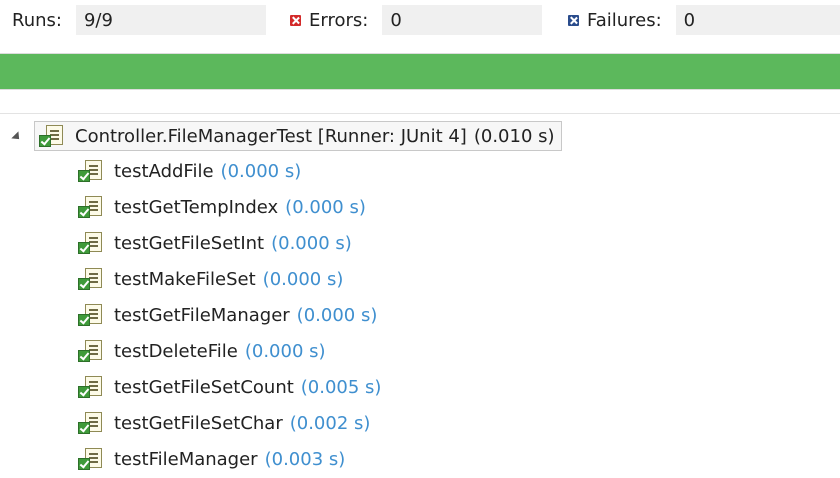 The image size is (840, 478). Describe the element at coordinates (176, 351) in the screenshot. I see `test-case-name: testDeleteFile` at that location.